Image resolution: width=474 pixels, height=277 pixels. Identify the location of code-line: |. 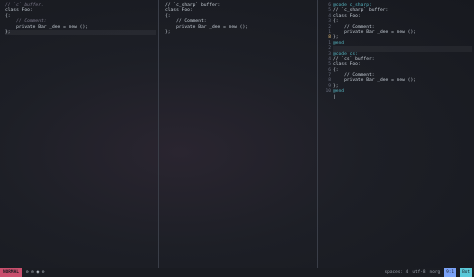
(402, 97).